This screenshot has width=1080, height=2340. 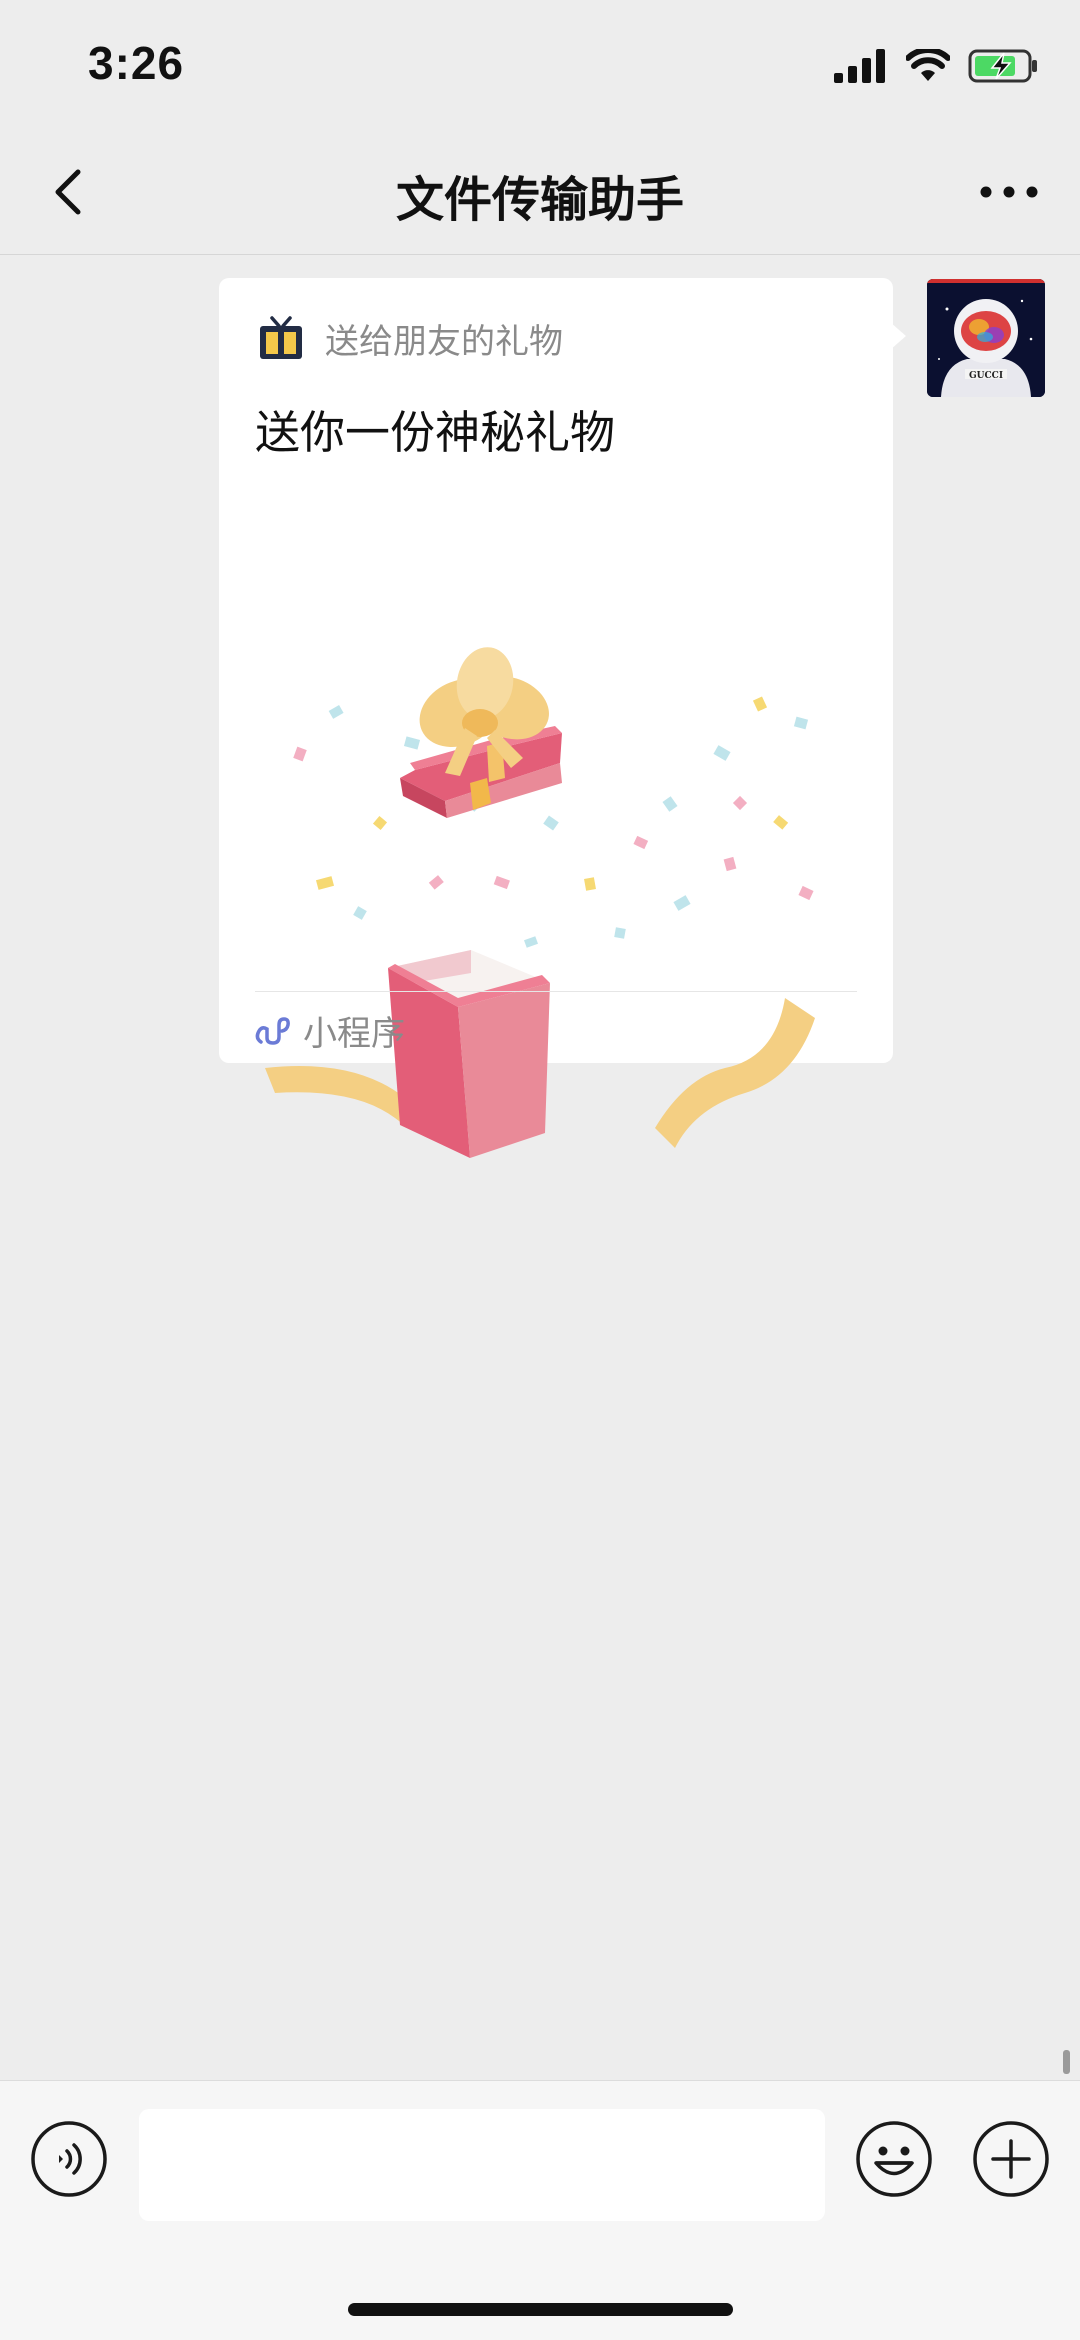 I want to click on gift-box-icon, so click(x=281, y=337).